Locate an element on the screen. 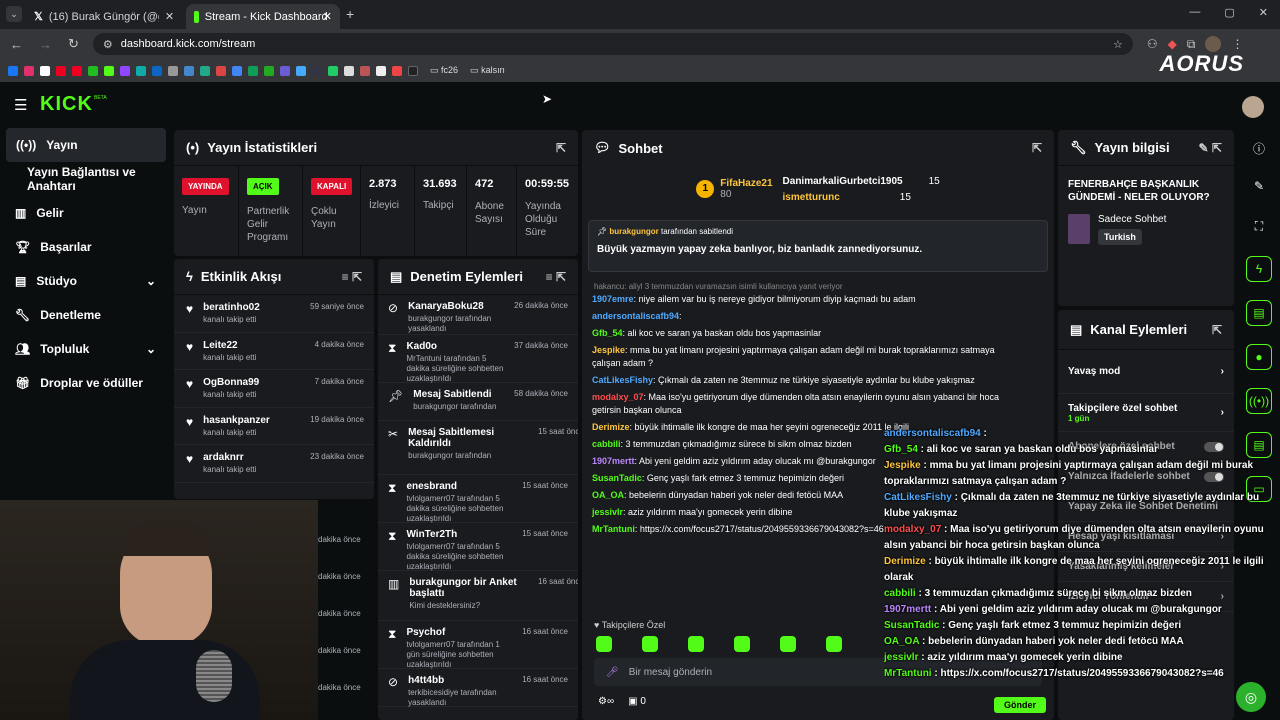 This screenshot has height=720, width=1280. chat-username: modalxy_07 is located at coordinates (618, 397).